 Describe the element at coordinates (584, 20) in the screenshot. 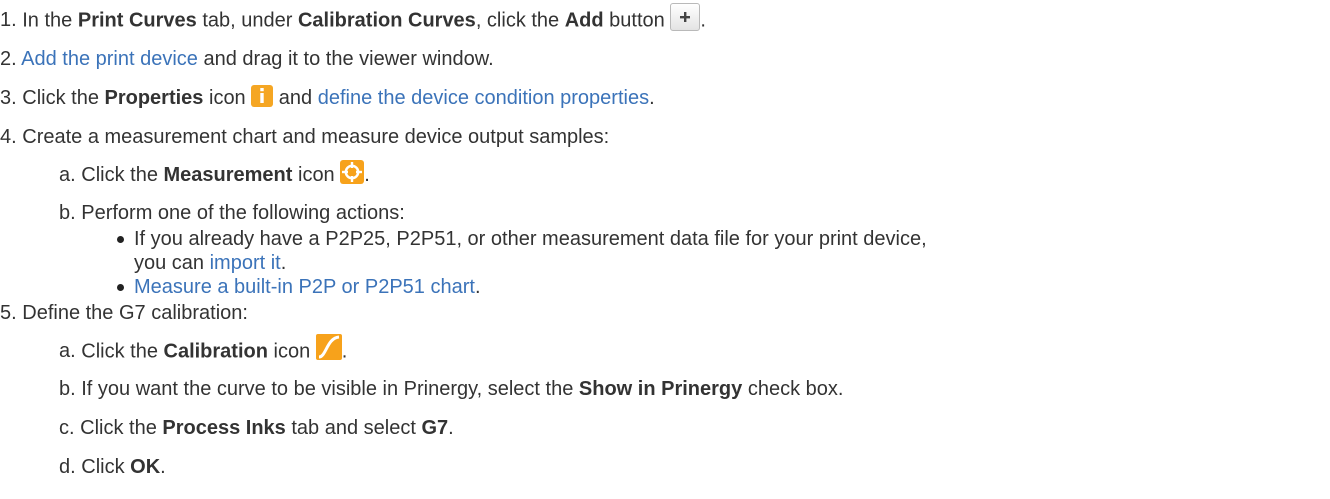

I see `button-name: Add` at that location.